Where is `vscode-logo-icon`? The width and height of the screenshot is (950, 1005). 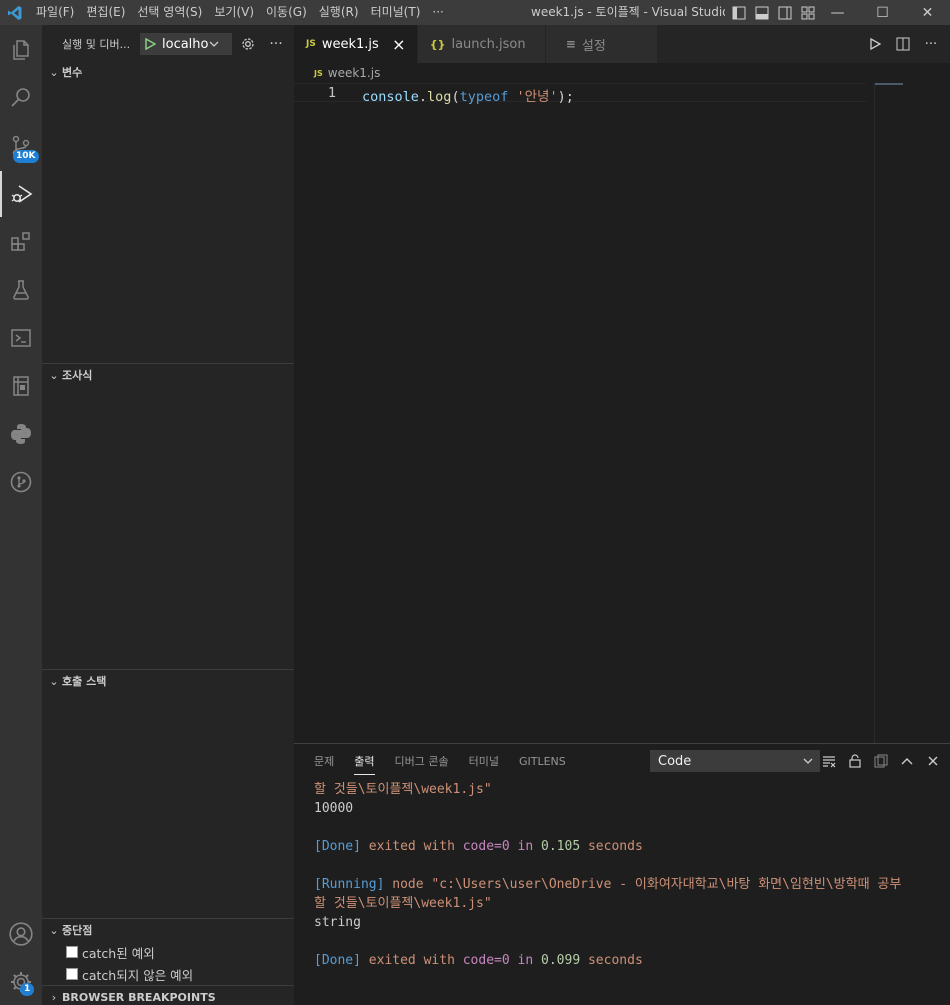
vscode-logo-icon is located at coordinates (15, 12).